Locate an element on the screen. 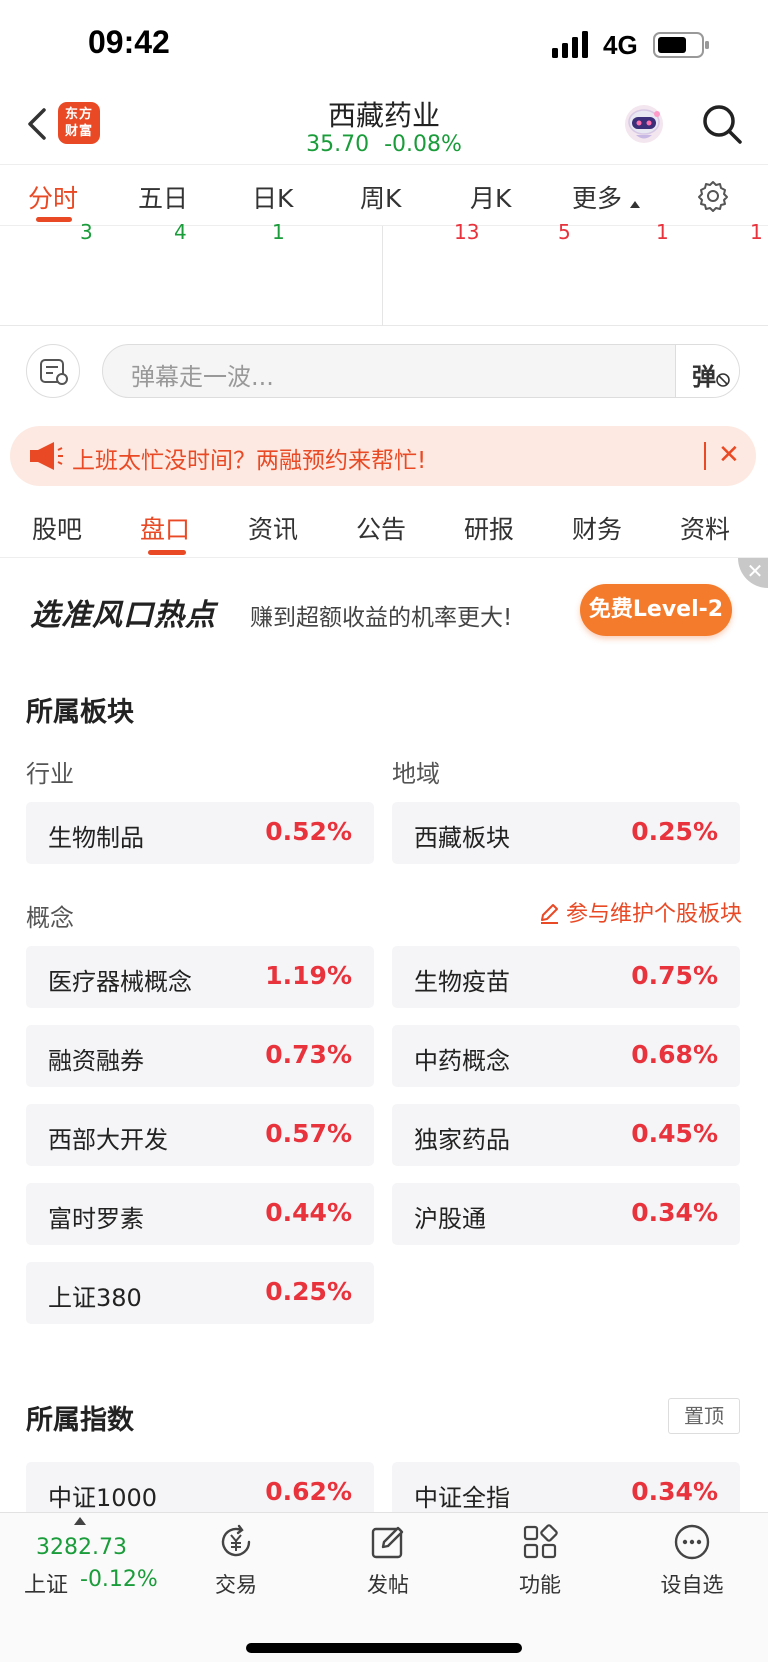  tab-monthly-k: 月K is located at coordinates (490, 197).